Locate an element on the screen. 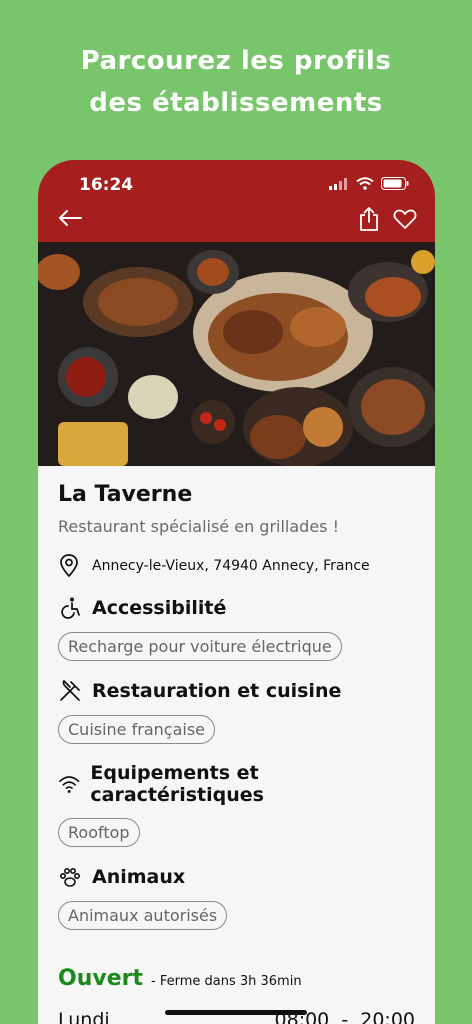 Image resolution: width=472 pixels, height=1024 pixels. status-time: 16:24 is located at coordinates (106, 185).